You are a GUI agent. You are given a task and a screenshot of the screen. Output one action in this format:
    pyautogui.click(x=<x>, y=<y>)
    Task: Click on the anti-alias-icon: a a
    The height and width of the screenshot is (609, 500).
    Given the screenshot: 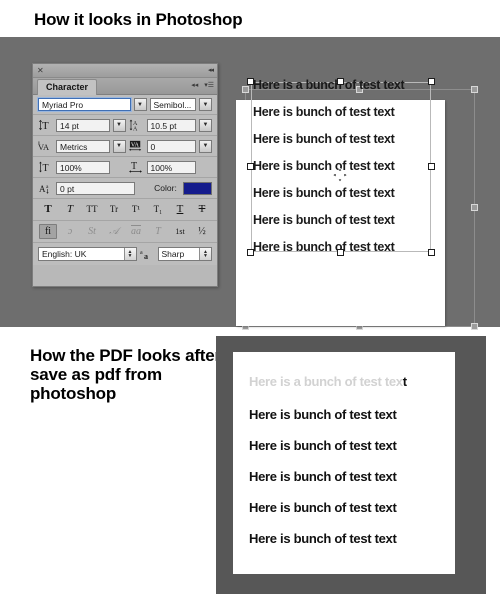 What is the action you would take?
    pyautogui.click(x=147, y=254)
    